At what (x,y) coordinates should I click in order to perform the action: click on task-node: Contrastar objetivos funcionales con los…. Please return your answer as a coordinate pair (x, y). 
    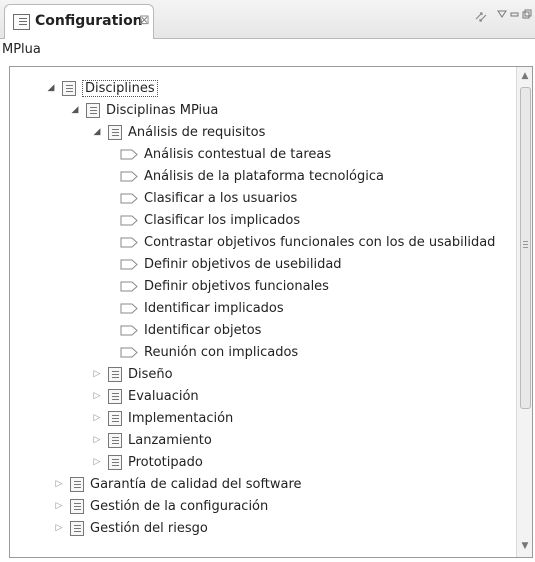
    Looking at the image, I should click on (307, 242).